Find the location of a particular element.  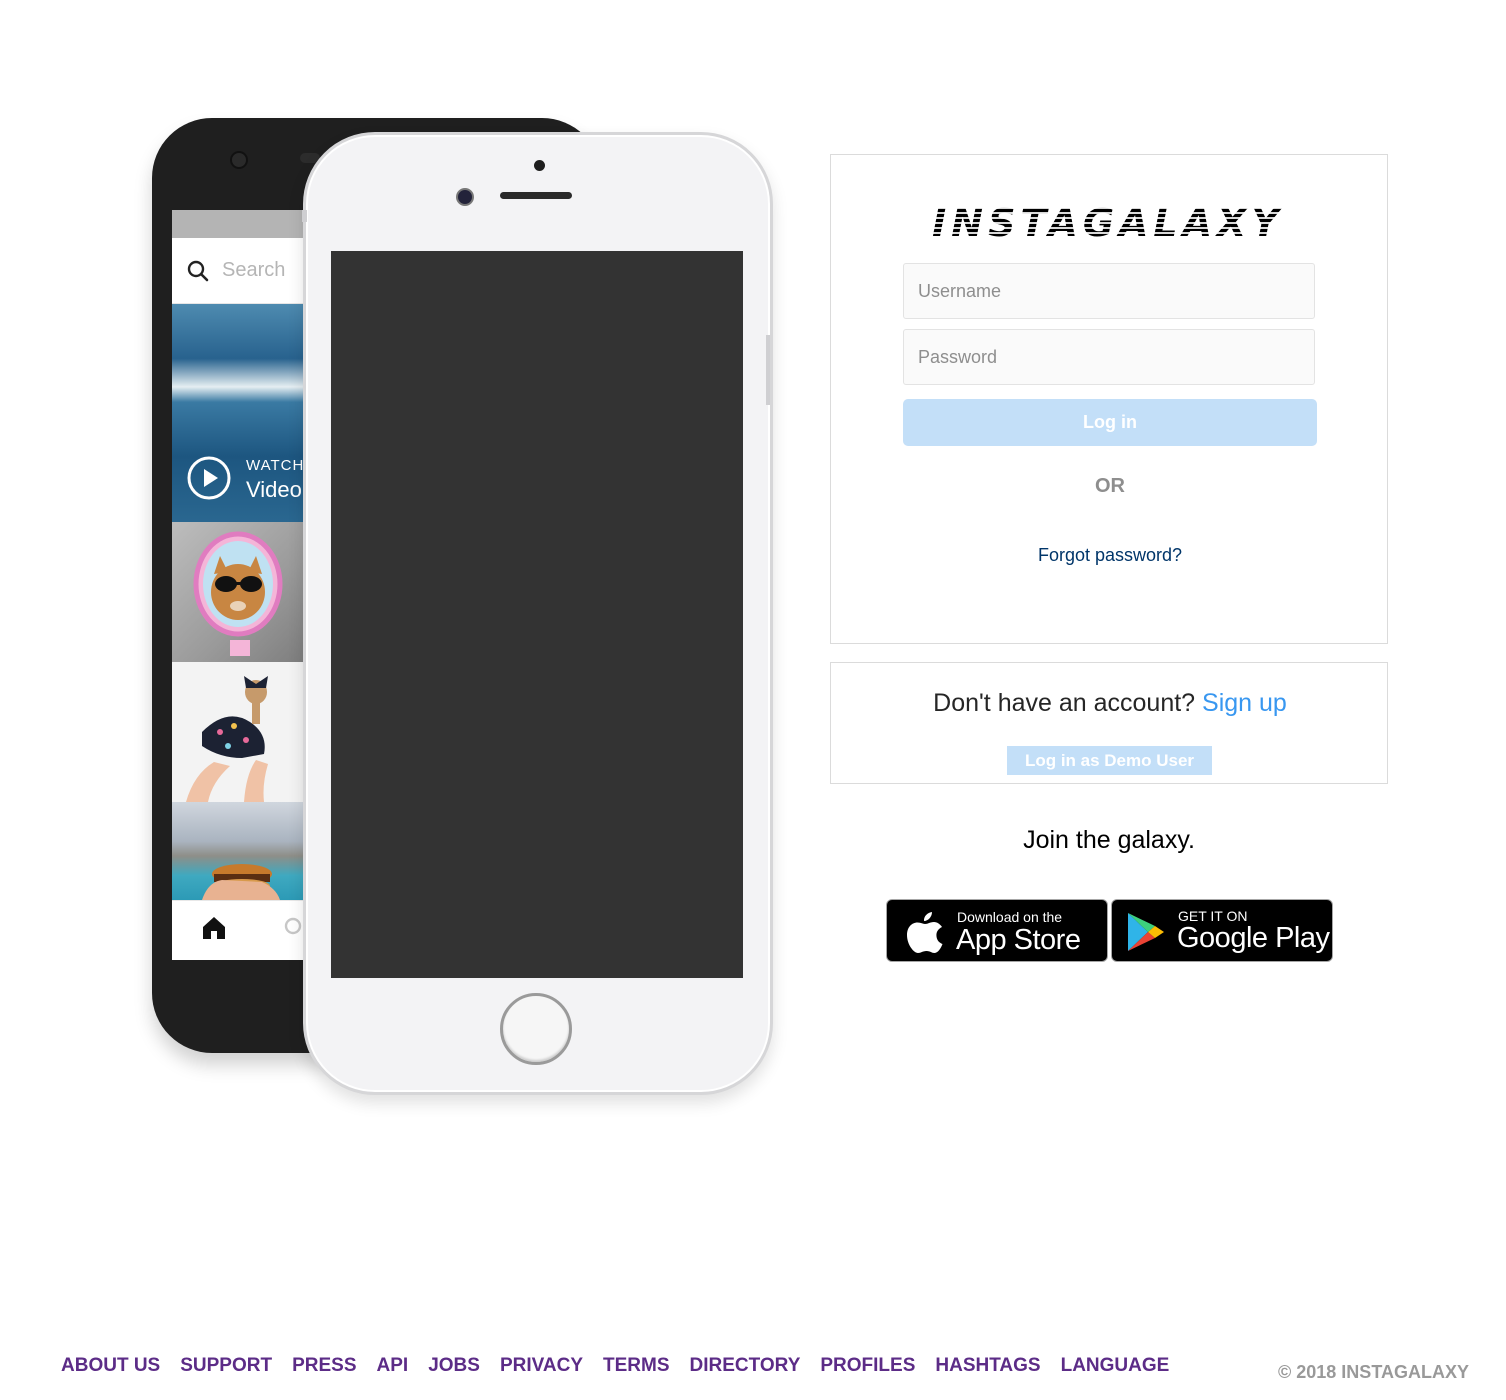

footer-link-api: API is located at coordinates (393, 1366).